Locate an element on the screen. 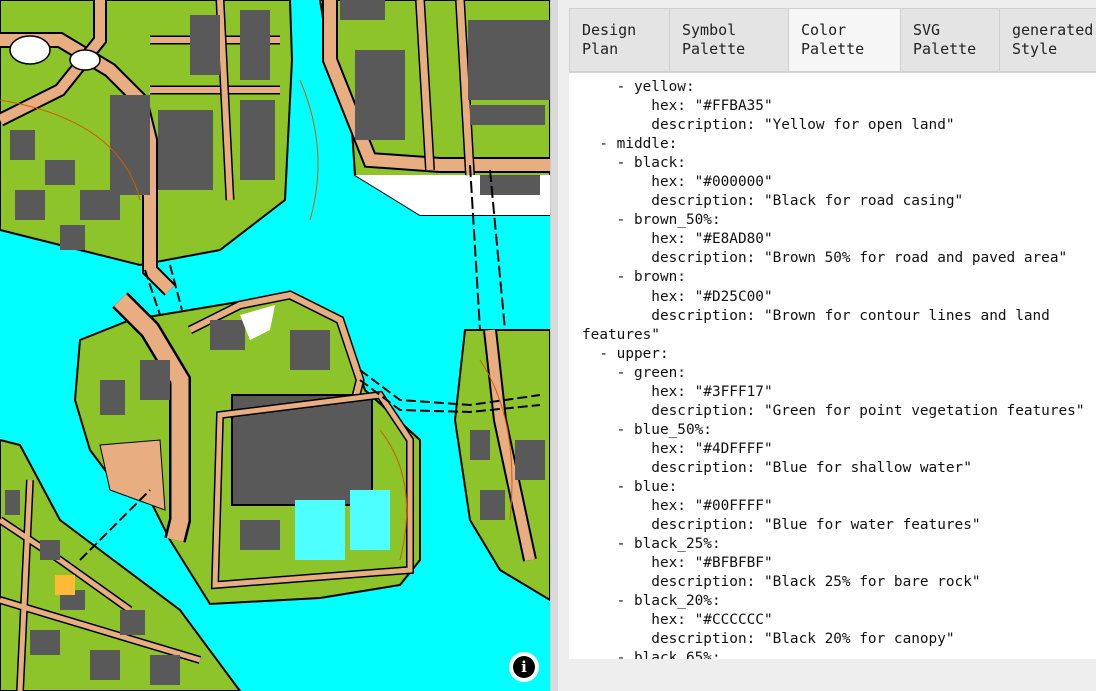 This screenshot has width=1096, height=691. pane-divider is located at coordinates (554, 345).